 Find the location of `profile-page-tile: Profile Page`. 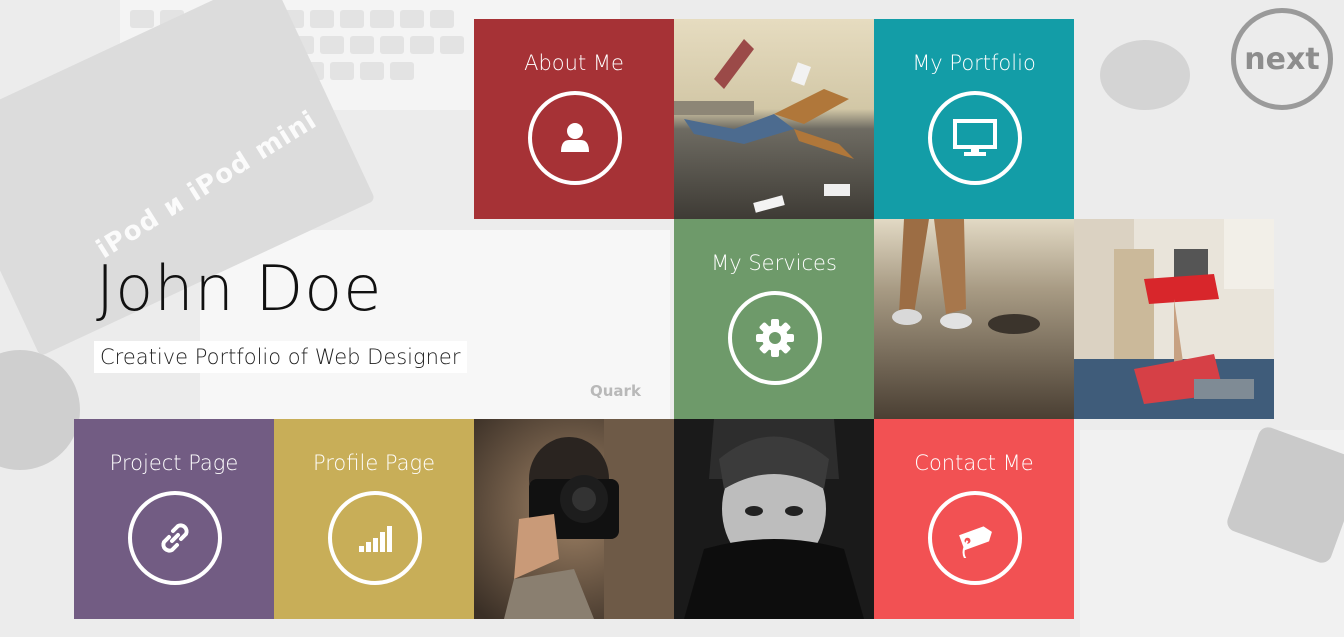

profile-page-tile: Profile Page is located at coordinates (374, 519).